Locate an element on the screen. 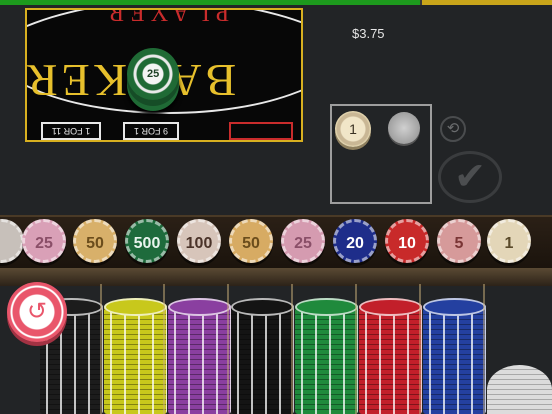 The height and width of the screenshot is (414, 552). progress-accent is located at coordinates (487, 2).